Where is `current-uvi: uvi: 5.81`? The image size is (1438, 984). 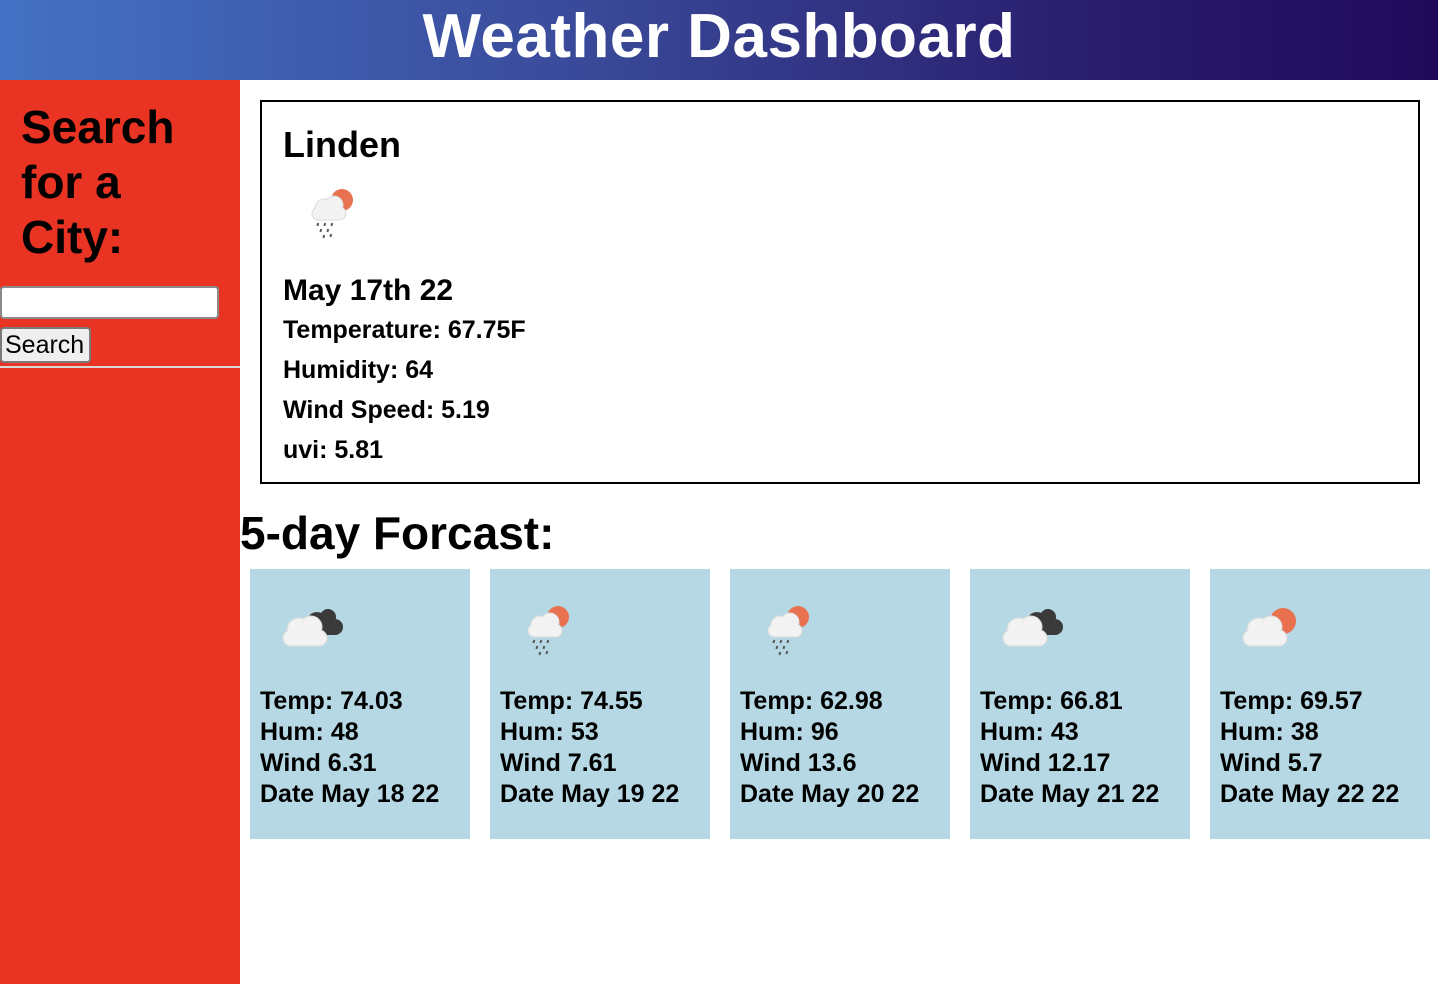
current-uvi: uvi: 5.81 is located at coordinates (333, 450).